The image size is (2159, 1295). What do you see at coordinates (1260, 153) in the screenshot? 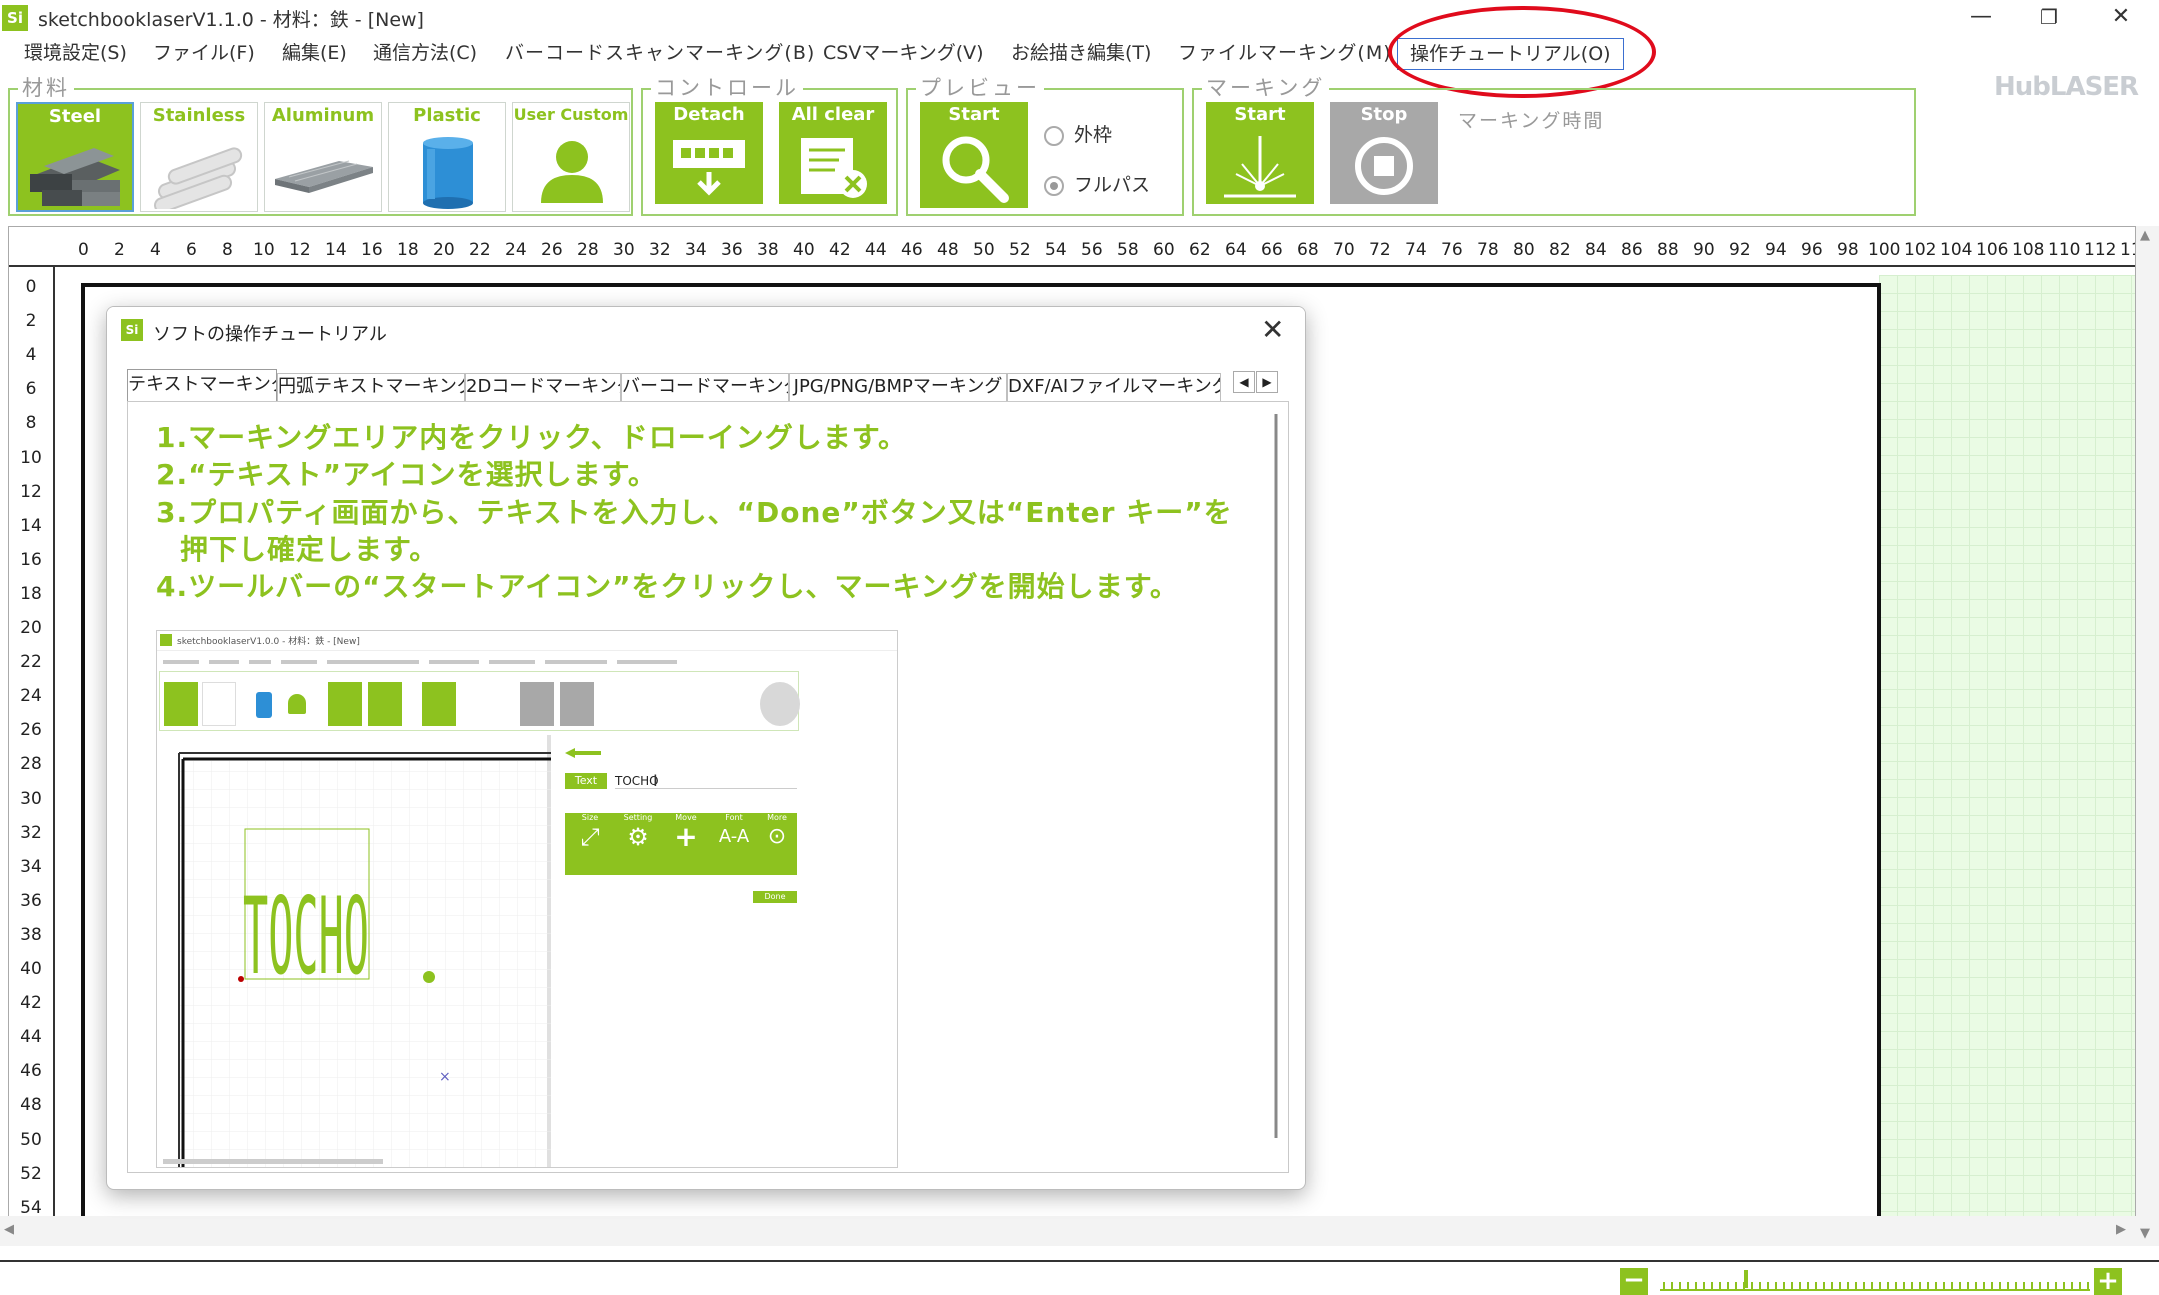
I see `marking-start-button: Start` at bounding box center [1260, 153].